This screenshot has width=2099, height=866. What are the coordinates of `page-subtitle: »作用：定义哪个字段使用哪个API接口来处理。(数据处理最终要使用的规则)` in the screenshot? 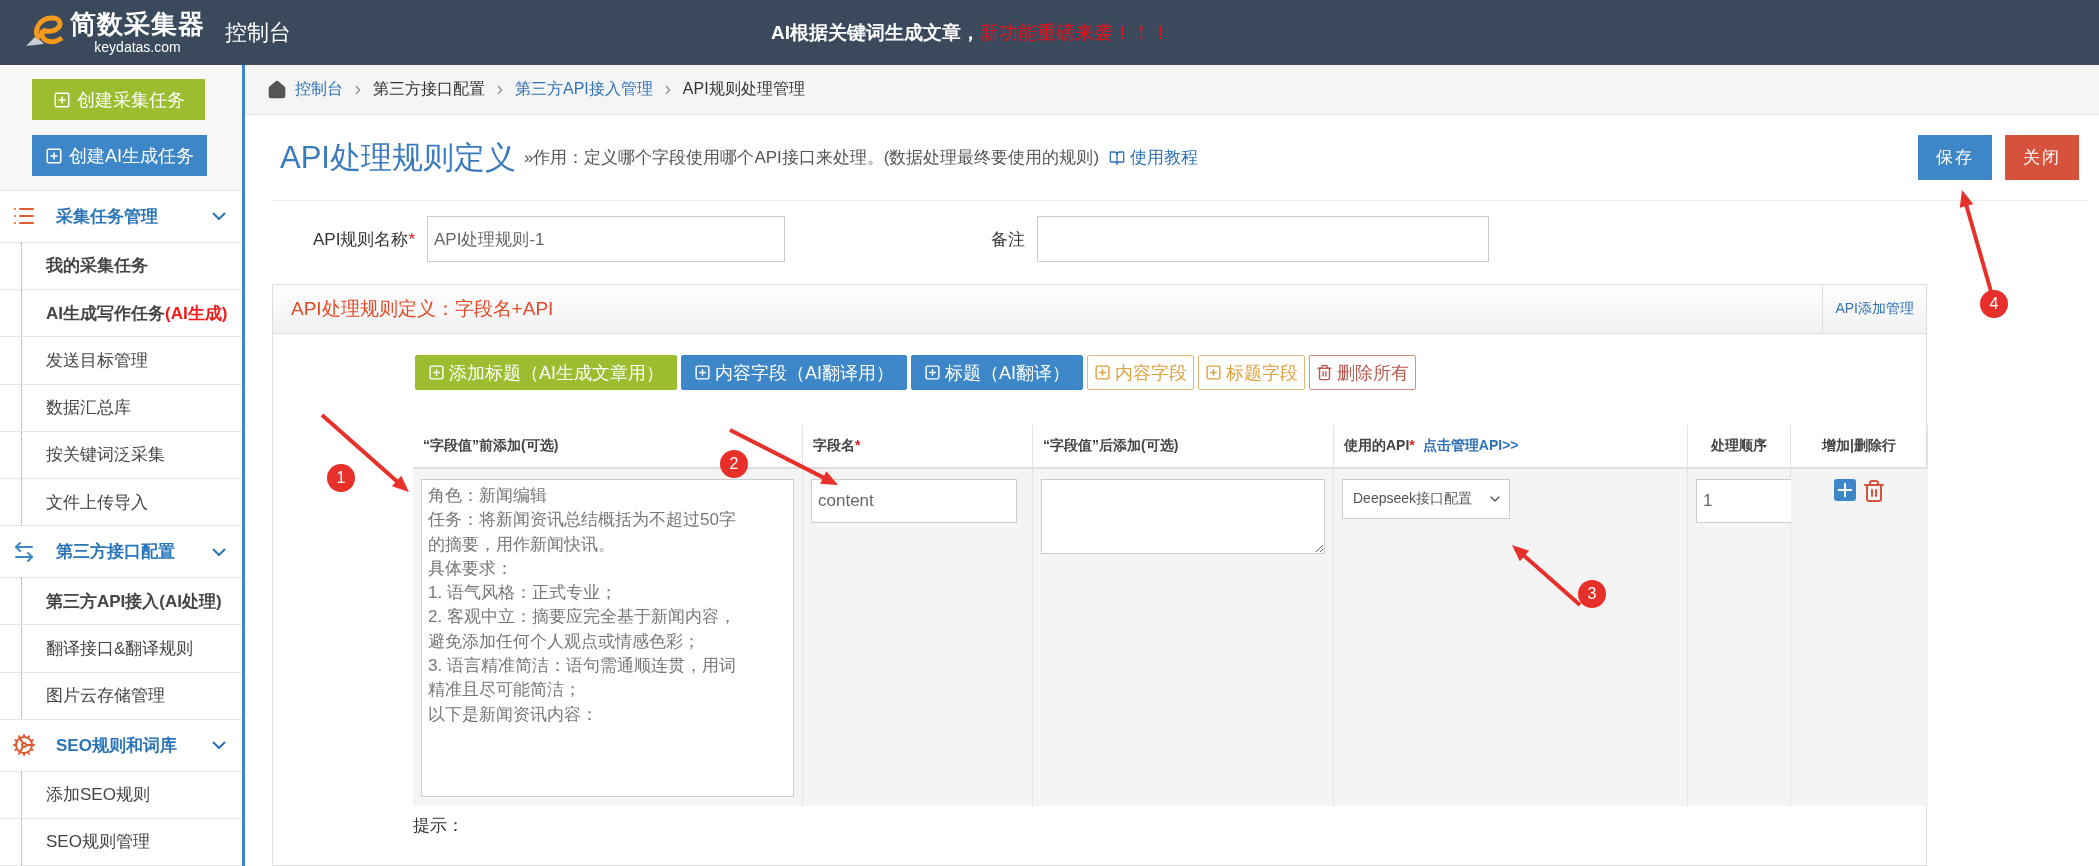 It's located at (811, 158).